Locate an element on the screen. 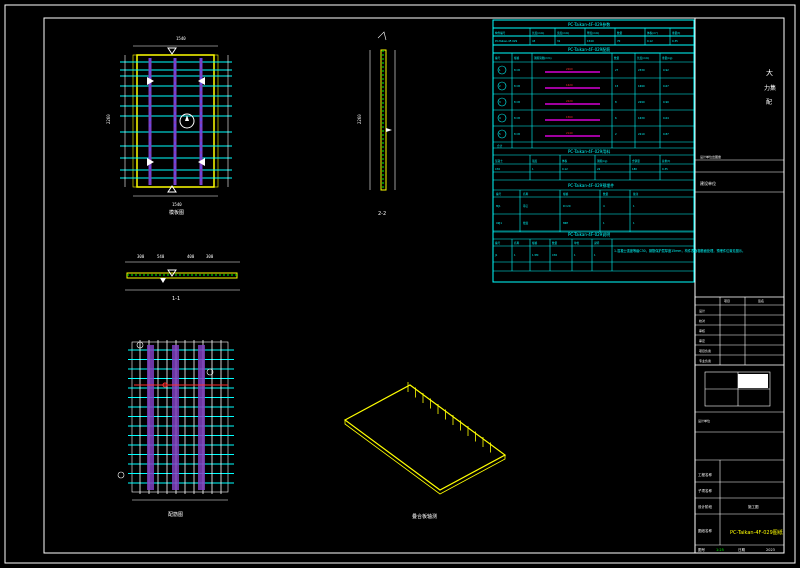 This screenshot has height=568, width=800. rebar-total-label: 合计 is located at coordinates (500, 146).